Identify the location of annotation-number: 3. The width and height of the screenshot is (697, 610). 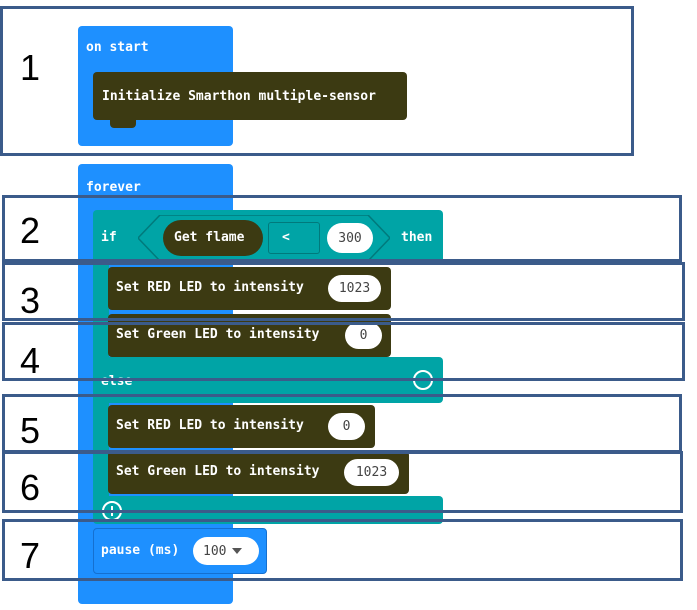
(30, 300).